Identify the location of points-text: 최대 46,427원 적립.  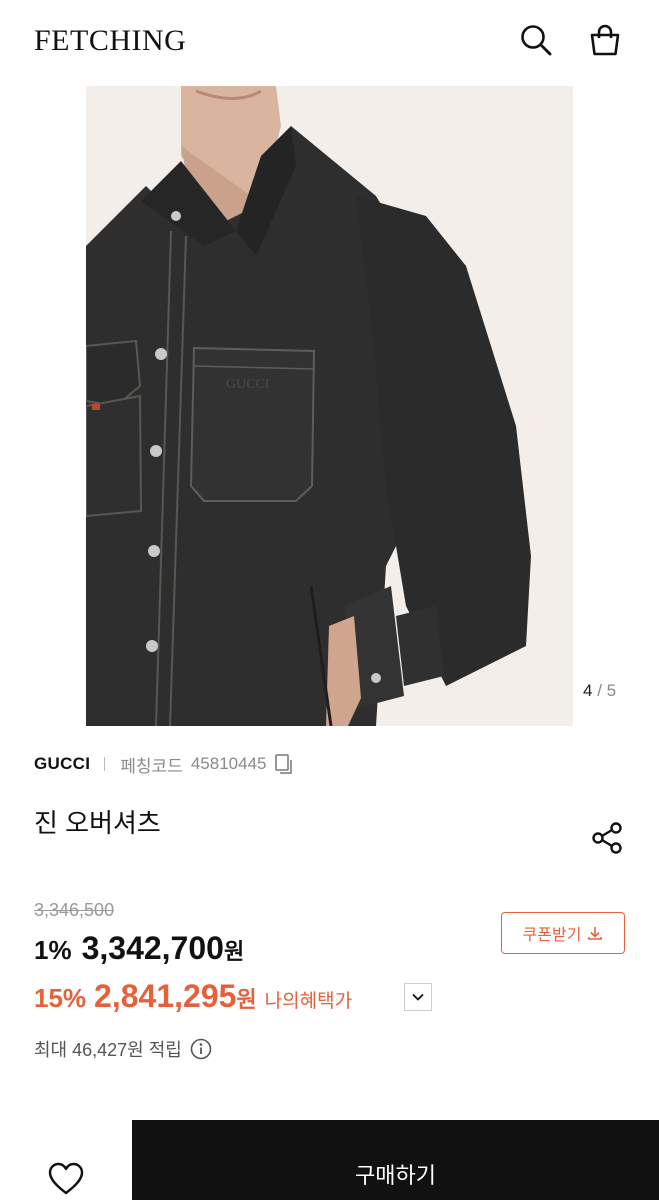
(108, 1050).